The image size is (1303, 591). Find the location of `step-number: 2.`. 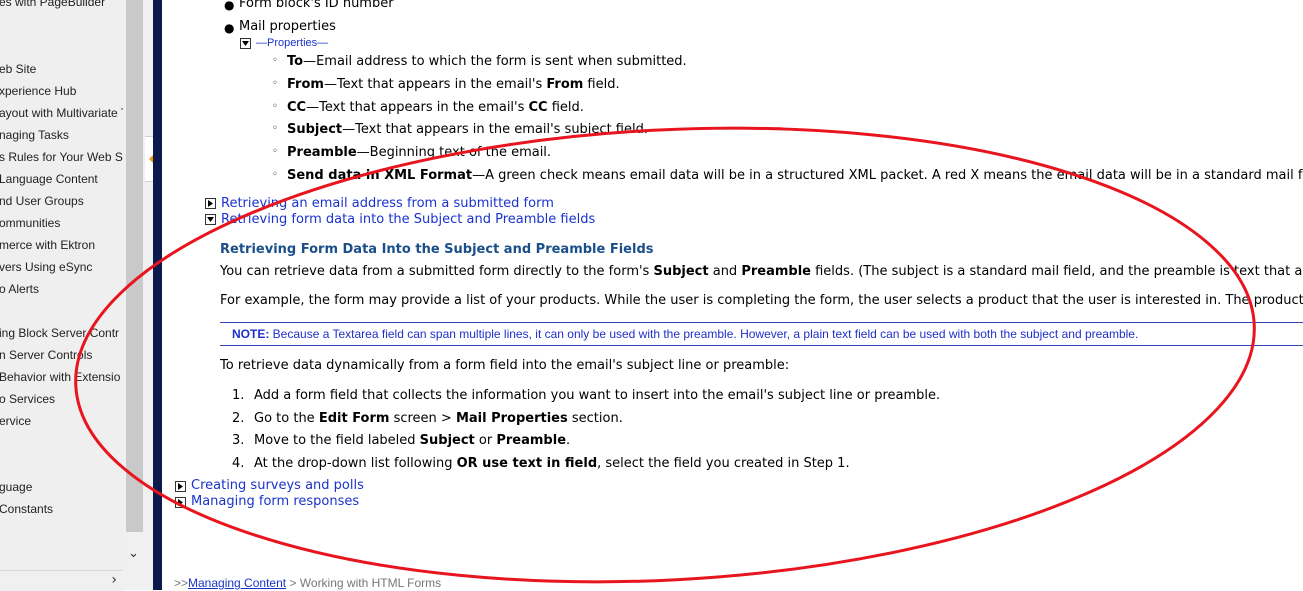

step-number: 2. is located at coordinates (238, 418).